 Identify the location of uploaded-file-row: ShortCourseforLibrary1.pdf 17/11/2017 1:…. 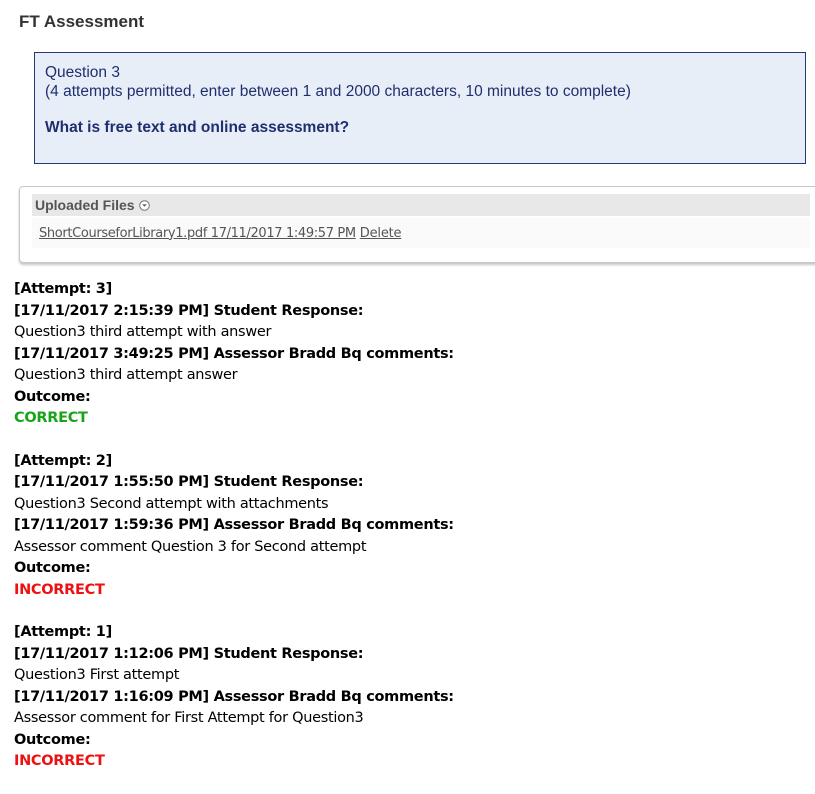
(421, 233).